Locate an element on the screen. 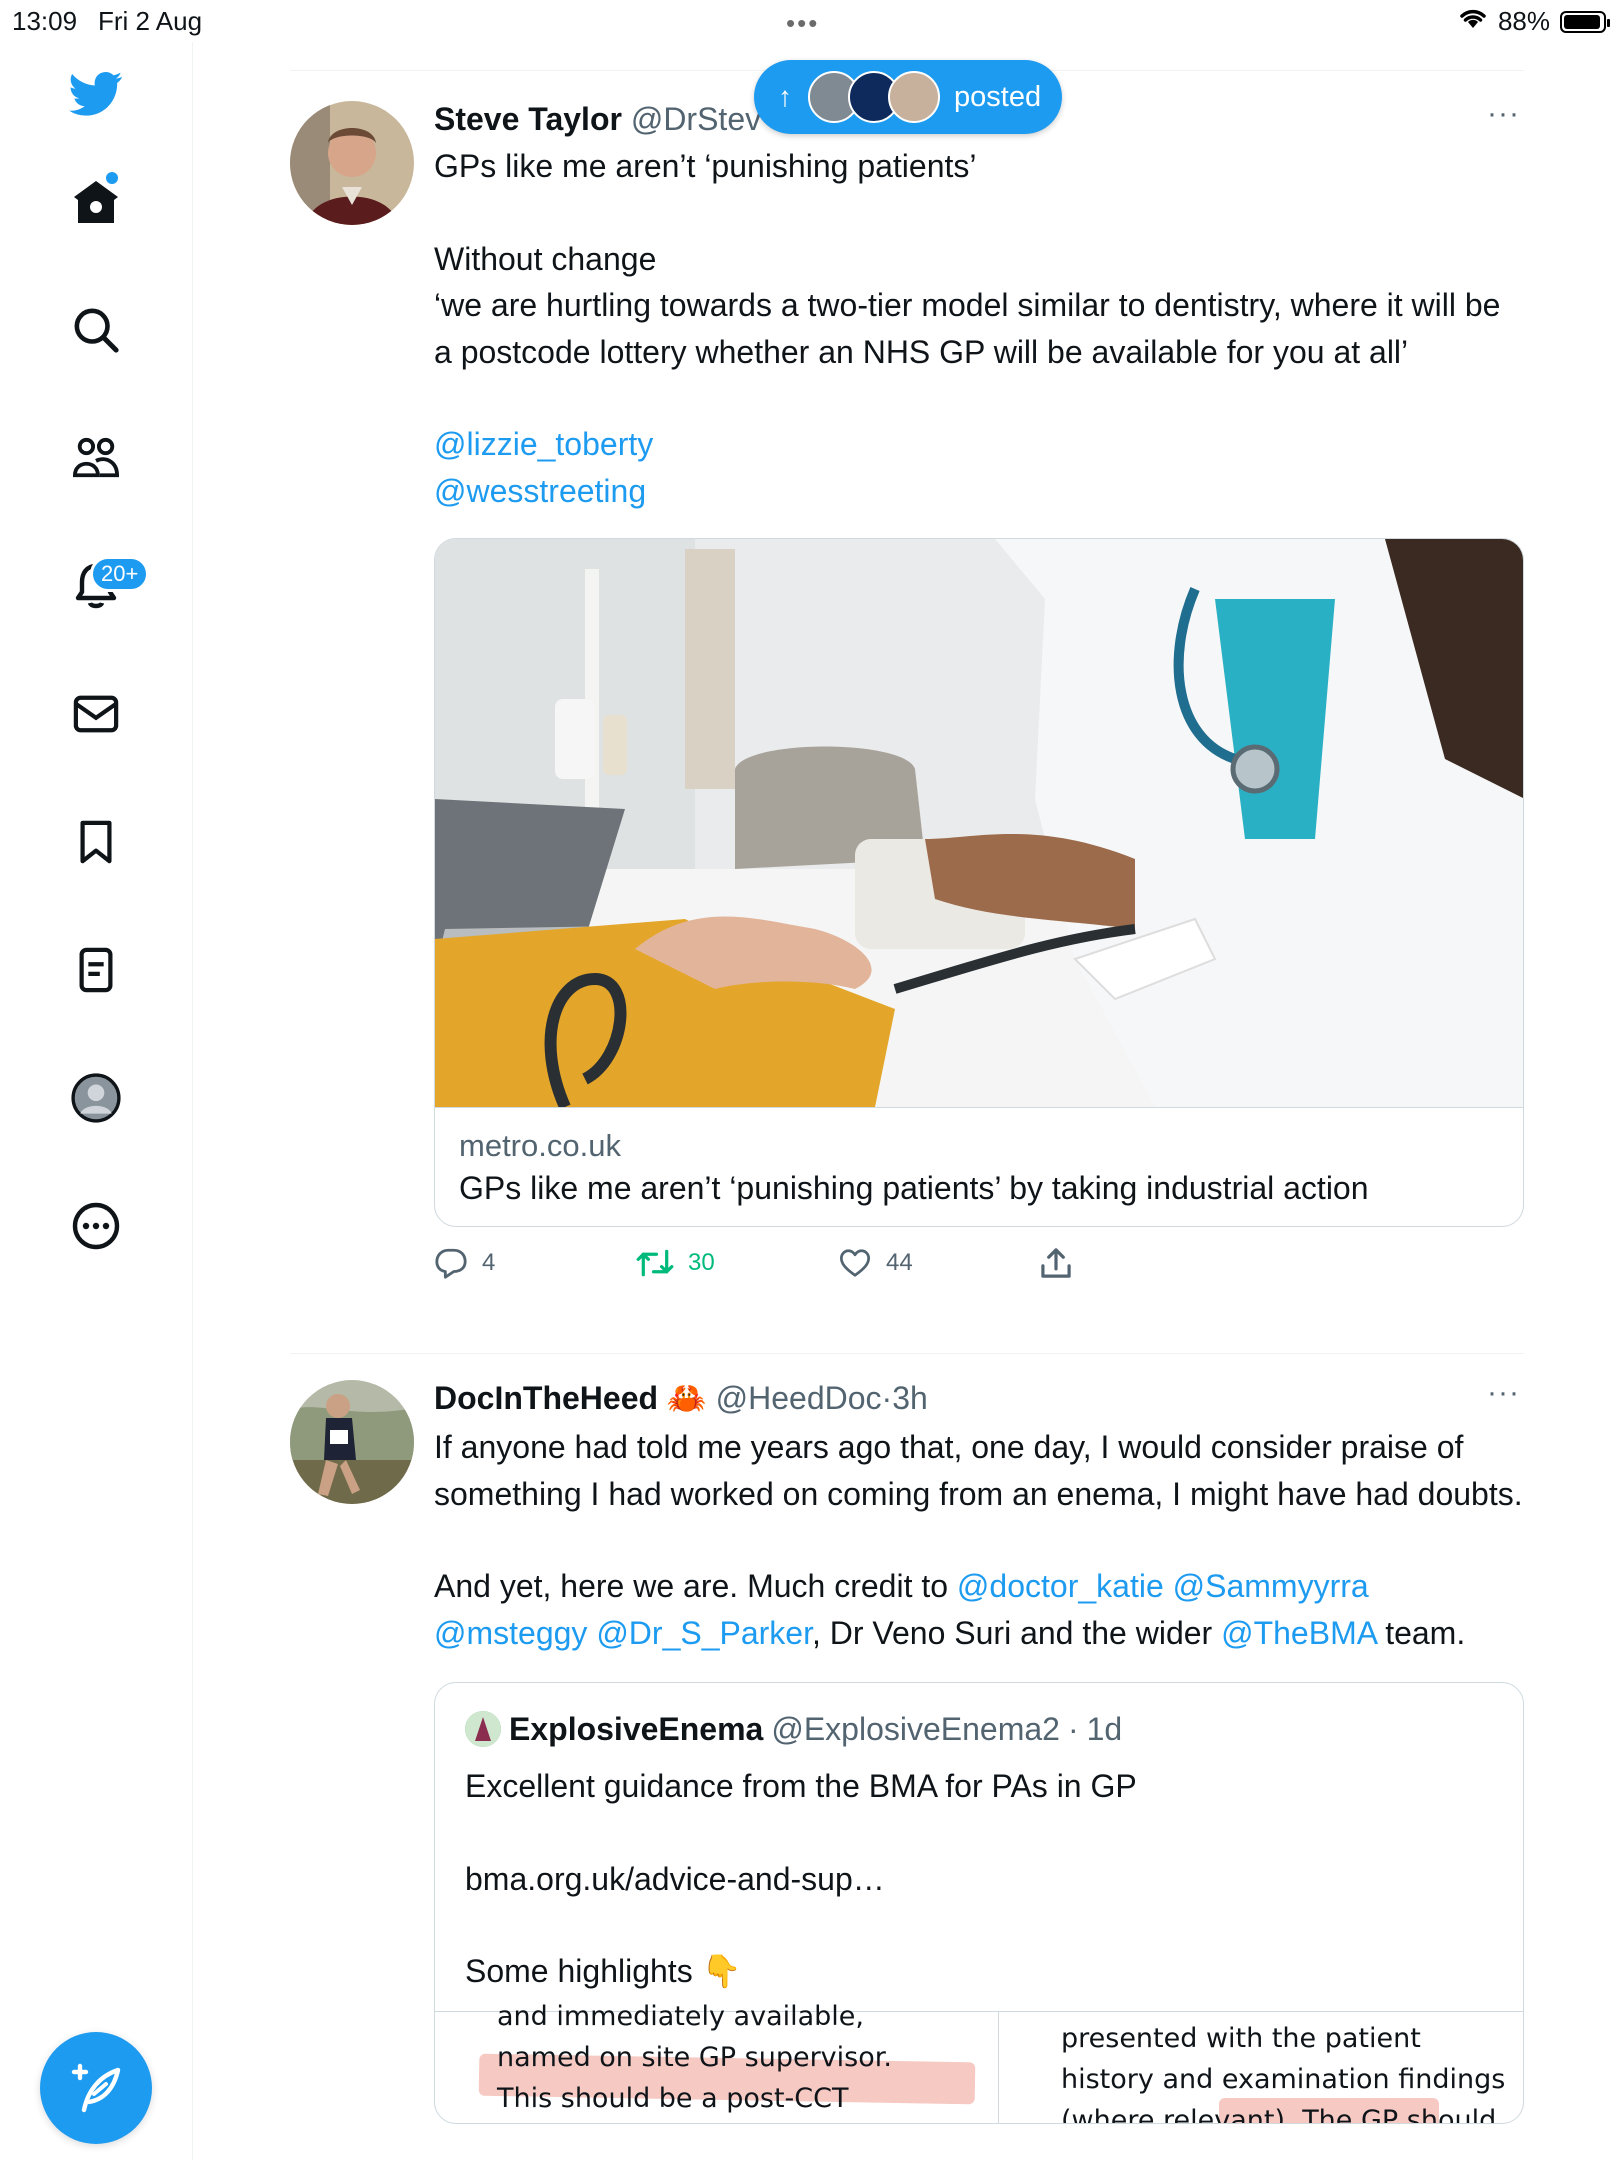 This screenshot has height=2174, width=1620. tweet-timestamp: 3h is located at coordinates (910, 1398).